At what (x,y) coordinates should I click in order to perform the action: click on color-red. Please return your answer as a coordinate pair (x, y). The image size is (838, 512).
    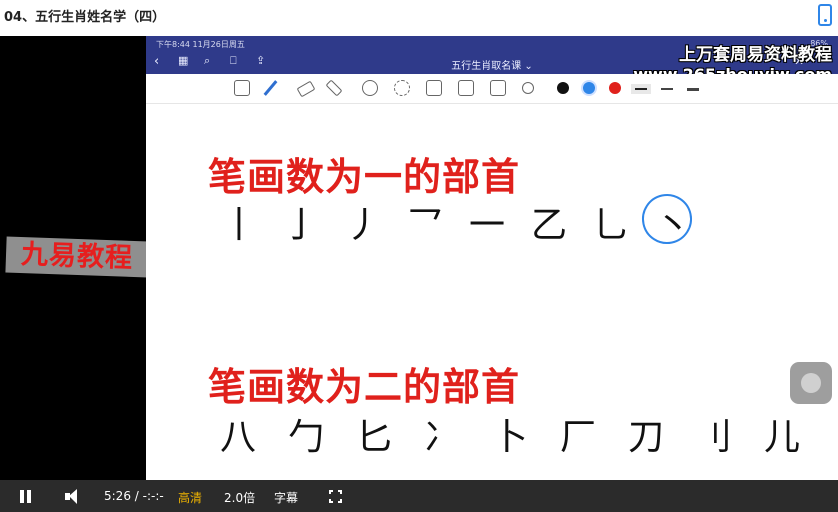
    Looking at the image, I should click on (615, 88).